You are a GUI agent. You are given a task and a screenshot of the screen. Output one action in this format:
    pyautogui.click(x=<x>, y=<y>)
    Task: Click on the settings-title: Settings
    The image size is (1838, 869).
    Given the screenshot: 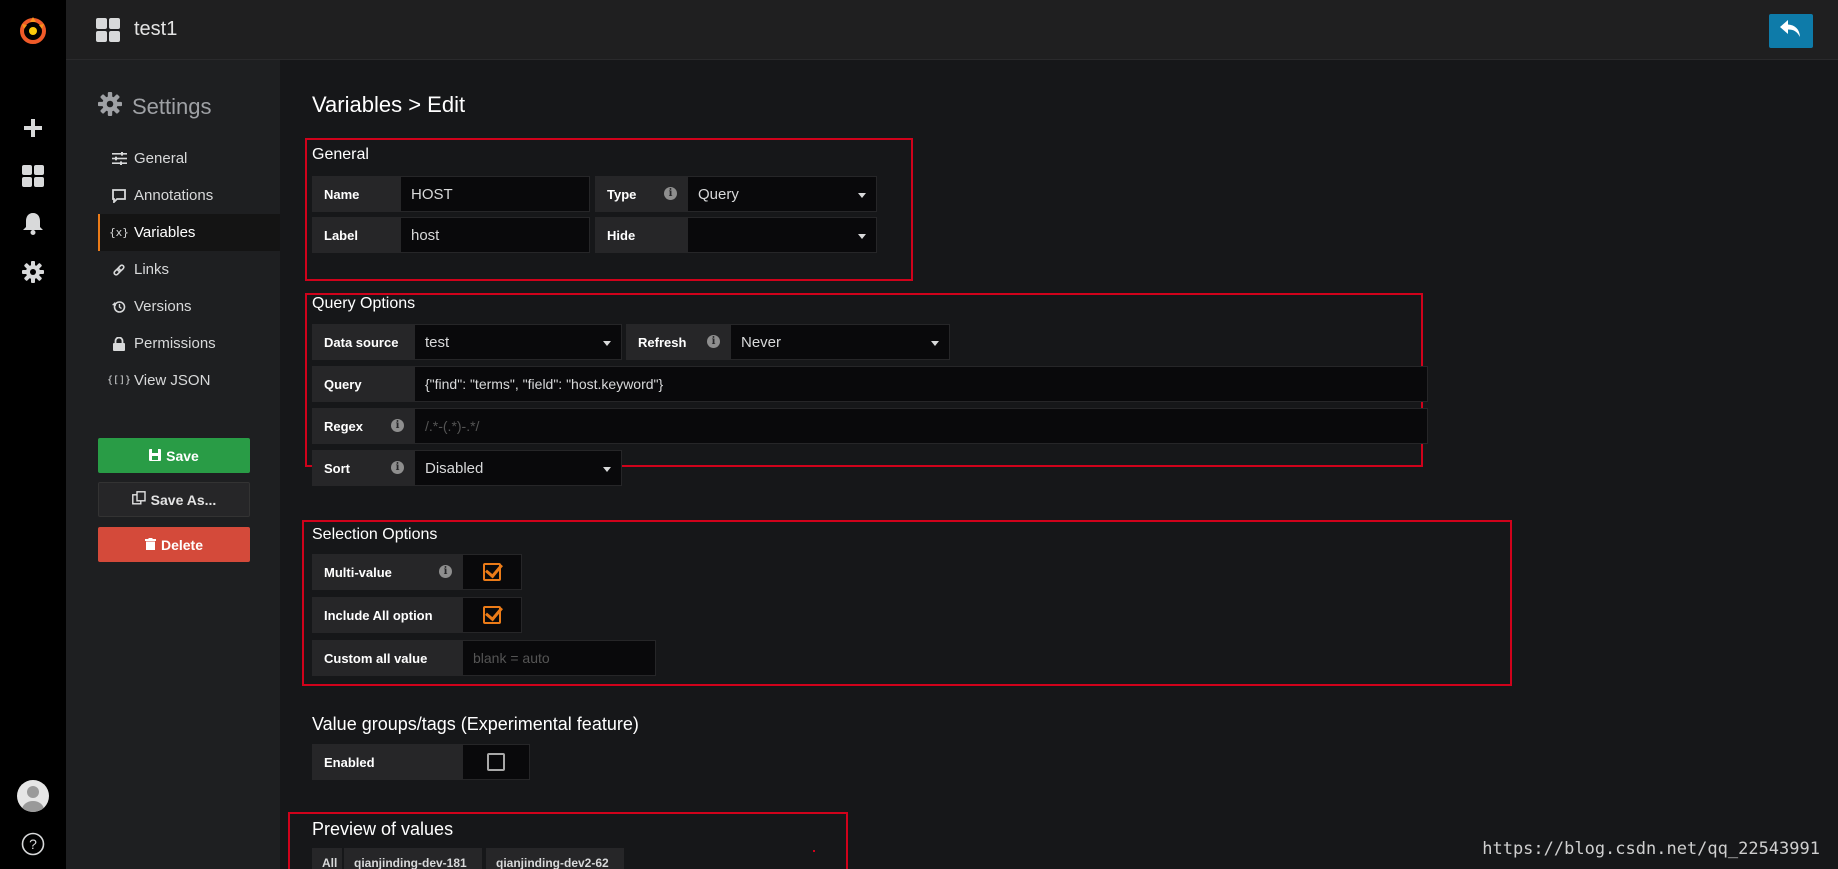 What is the action you would take?
    pyautogui.click(x=172, y=106)
    